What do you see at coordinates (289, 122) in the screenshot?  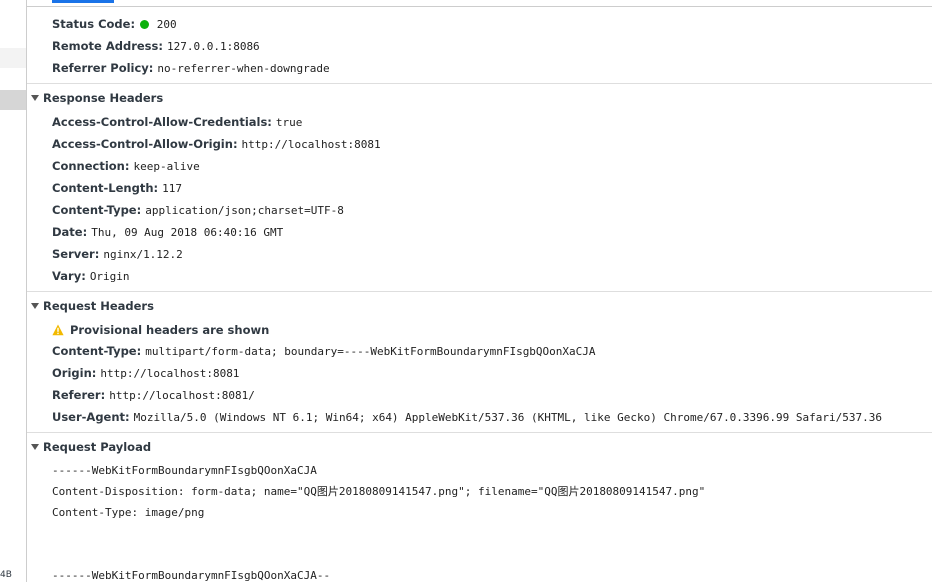 I see `header-value: true` at bounding box center [289, 122].